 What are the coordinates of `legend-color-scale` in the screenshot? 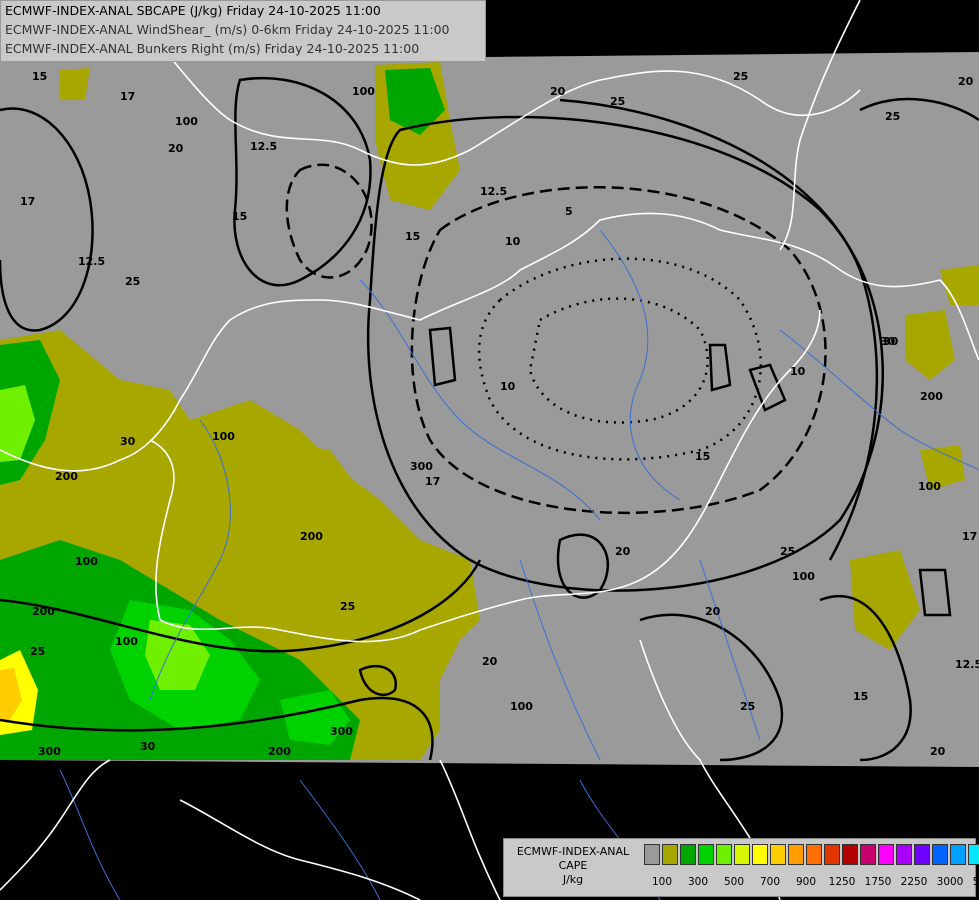 It's located at (811, 855).